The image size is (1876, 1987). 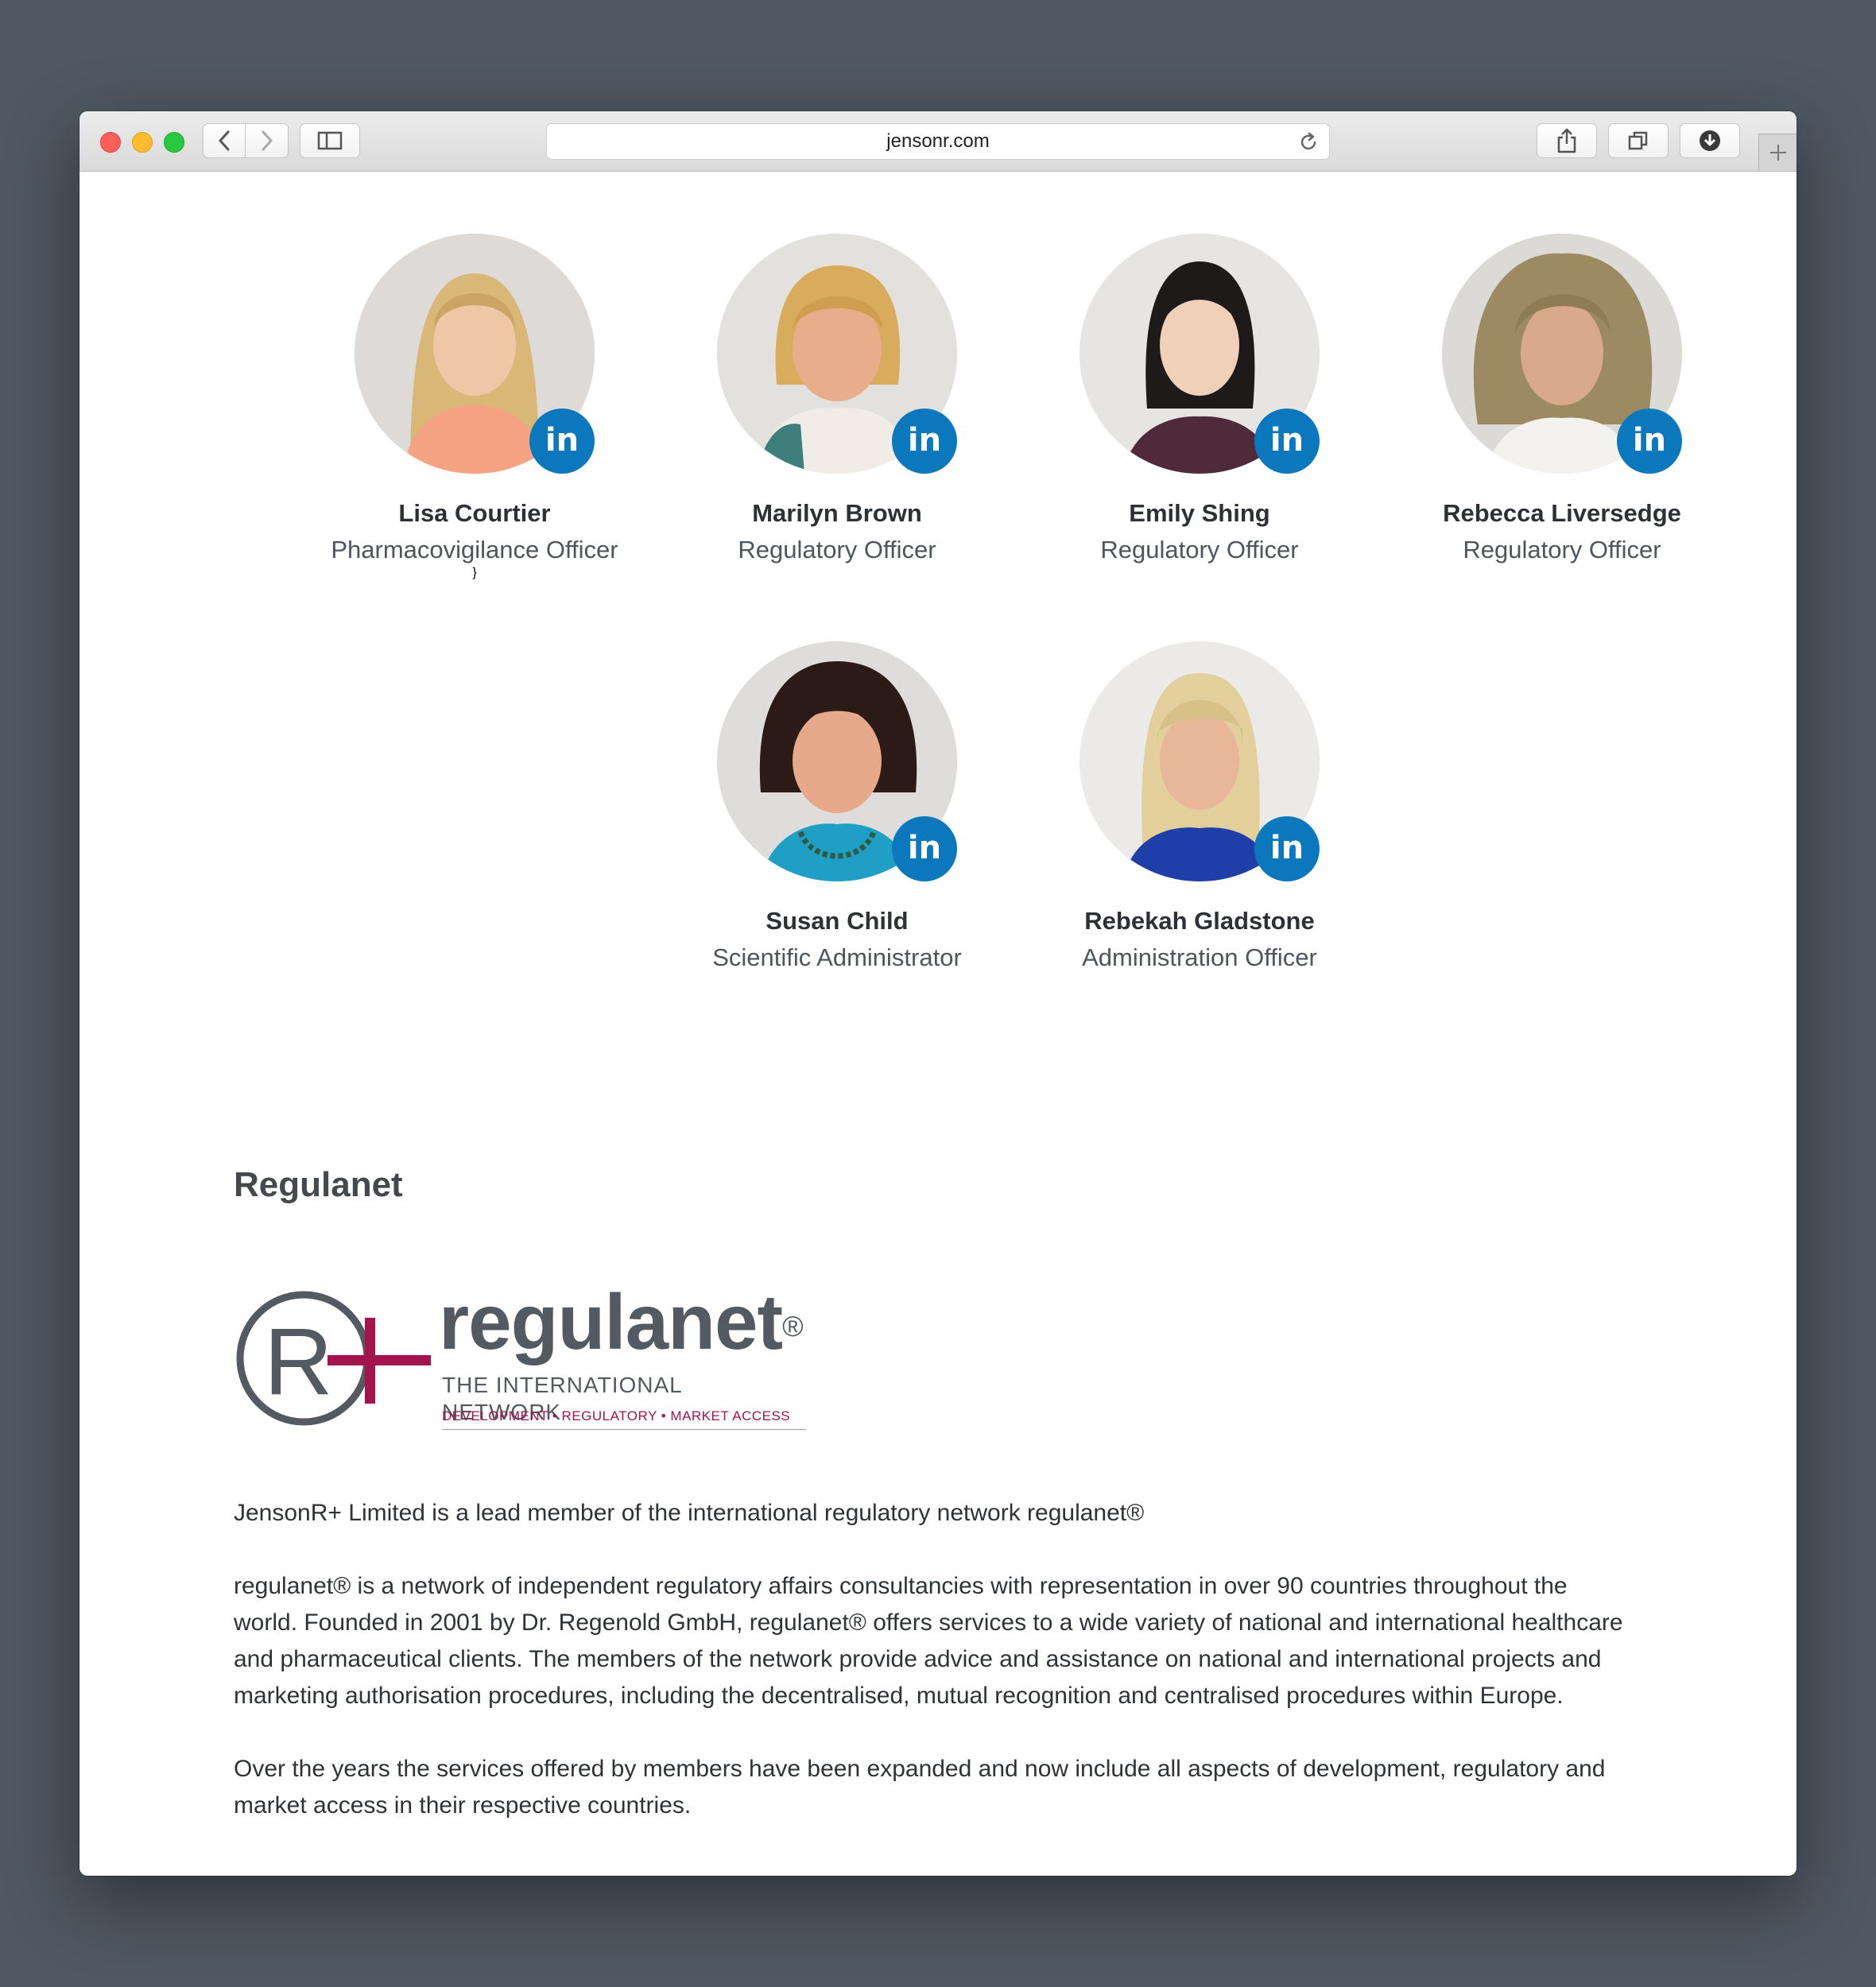 I want to click on forward-button, so click(x=267, y=140).